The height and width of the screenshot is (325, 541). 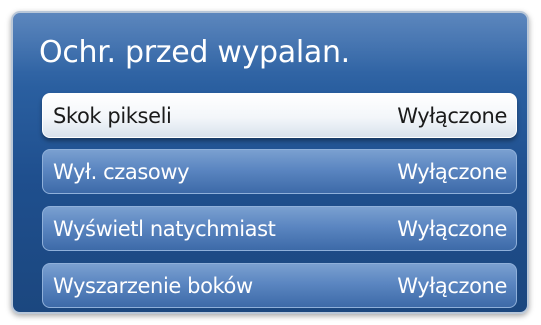 What do you see at coordinates (121, 171) in the screenshot?
I see `menu-item-label: Wył. czasowy` at bounding box center [121, 171].